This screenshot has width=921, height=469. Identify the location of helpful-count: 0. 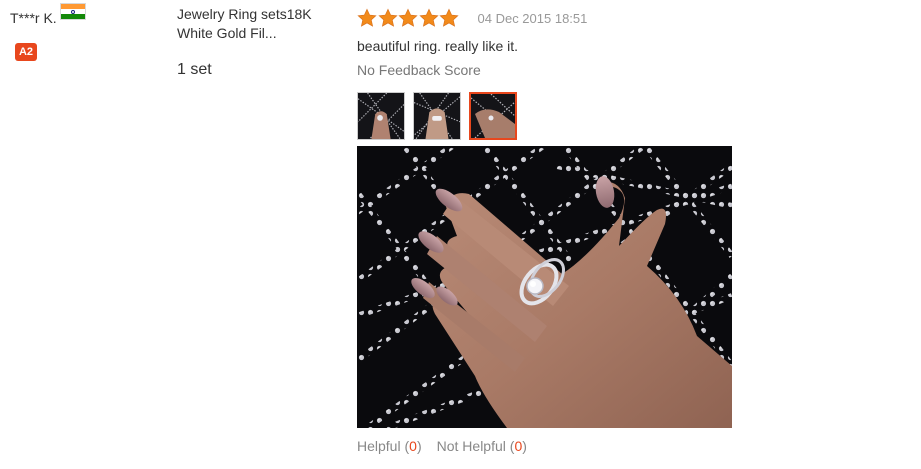
(413, 446).